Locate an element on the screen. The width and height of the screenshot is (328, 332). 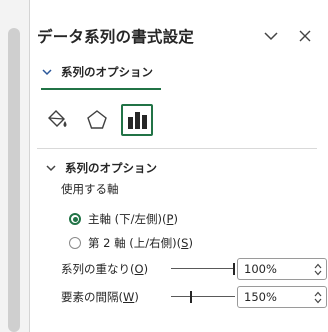
secondary-axis-radio is located at coordinates (75, 243).